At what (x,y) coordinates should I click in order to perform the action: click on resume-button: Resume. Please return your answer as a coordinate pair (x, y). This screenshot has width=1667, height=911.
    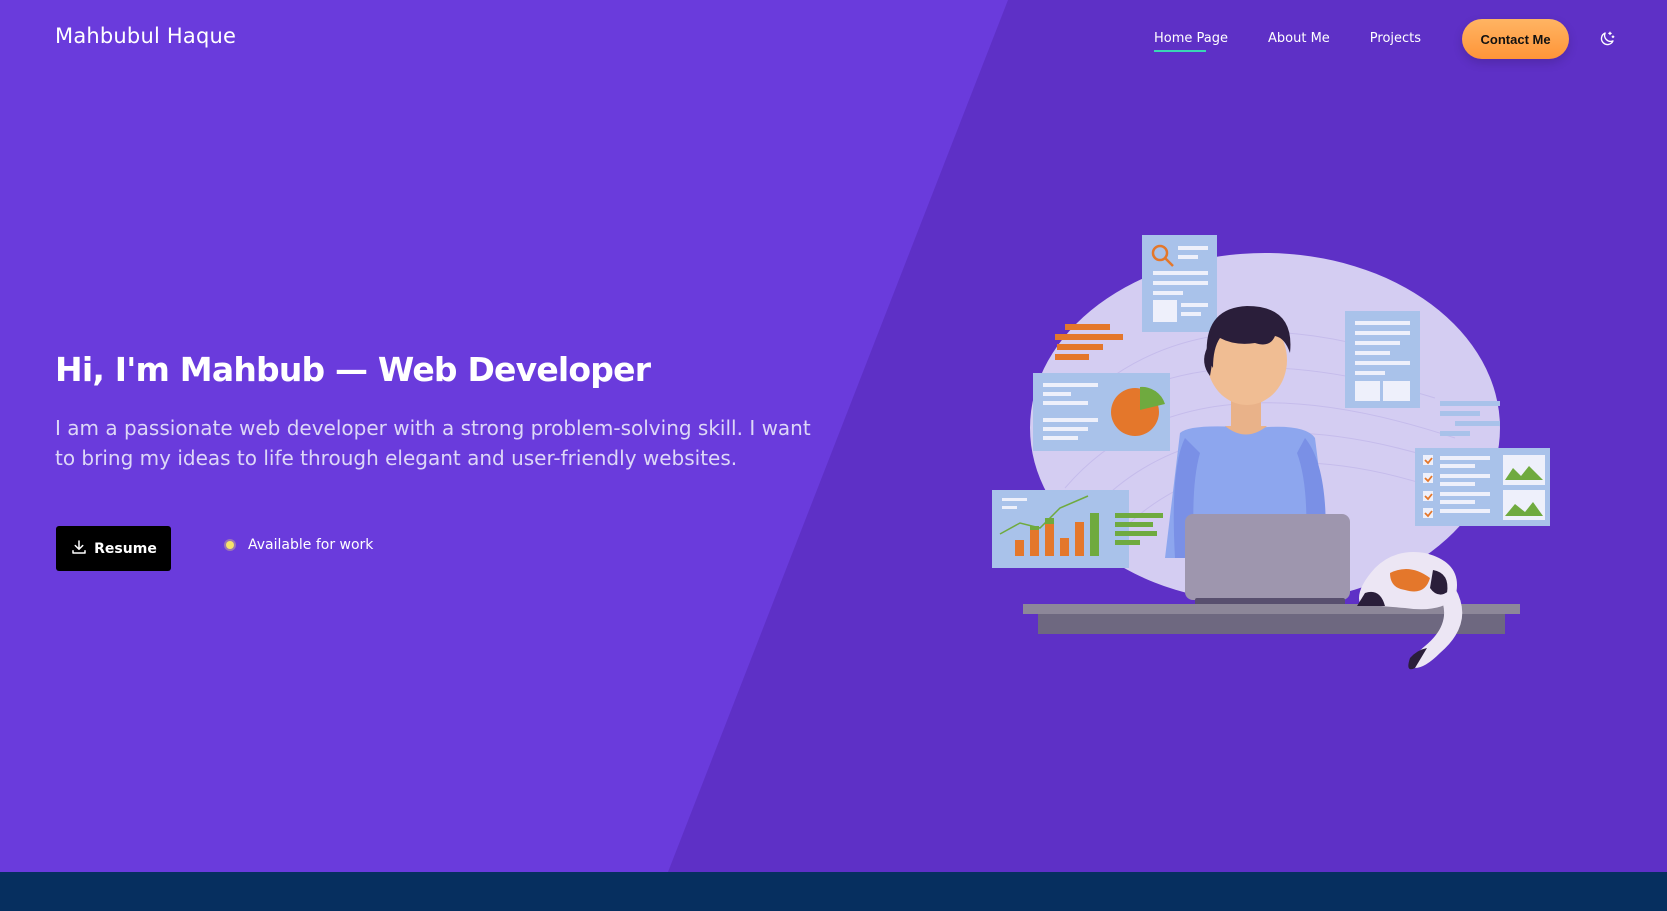
    Looking at the image, I should click on (113, 548).